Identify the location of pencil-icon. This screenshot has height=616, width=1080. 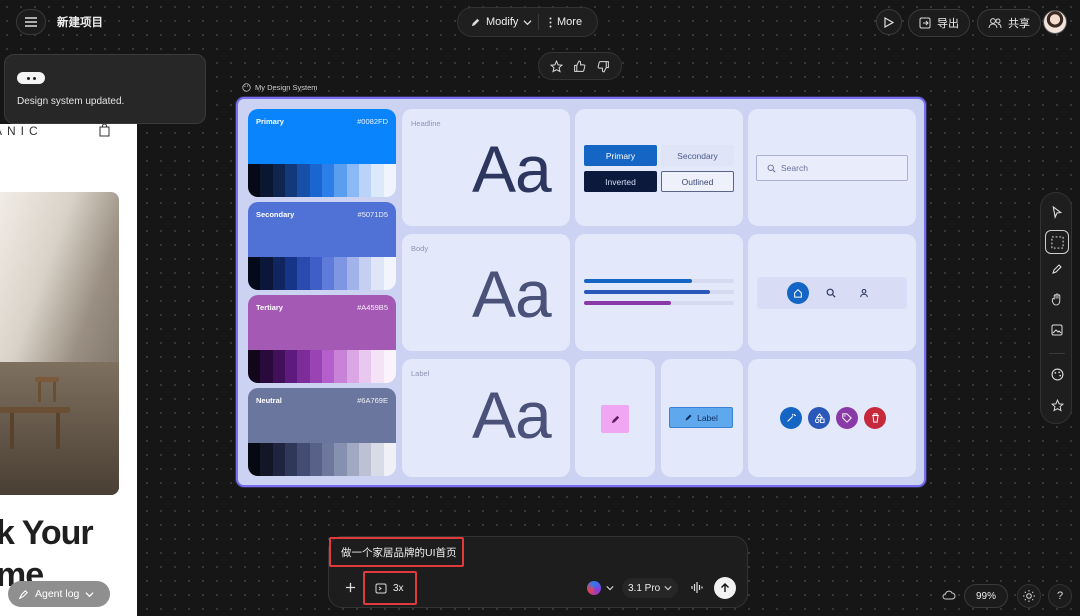
(1057, 269).